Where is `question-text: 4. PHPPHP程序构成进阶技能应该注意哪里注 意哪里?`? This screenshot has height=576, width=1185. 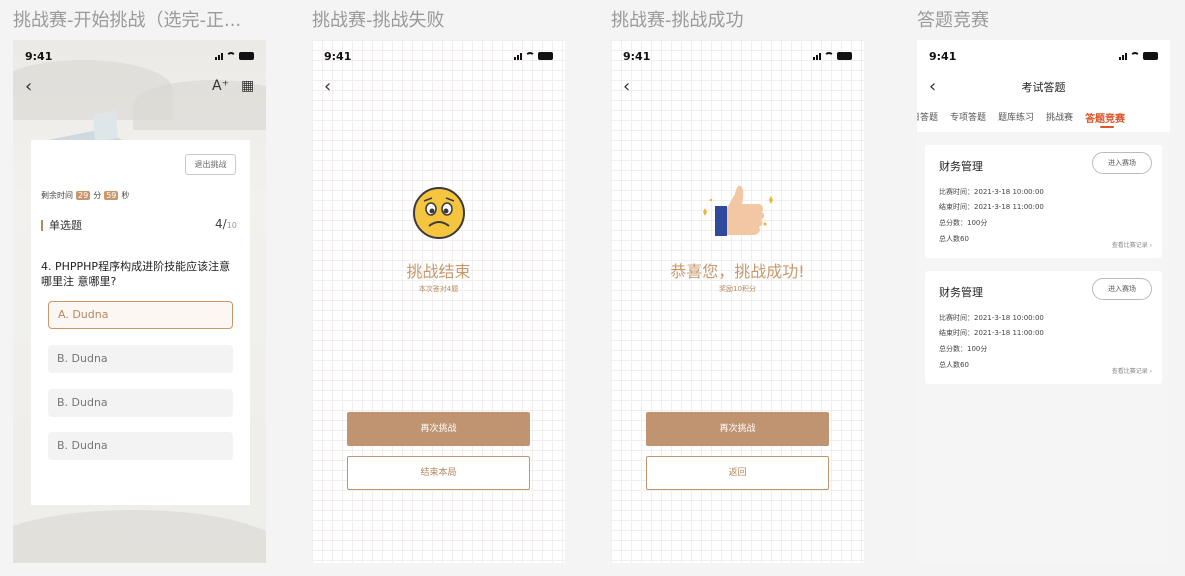 question-text: 4. PHPPHP程序构成进阶技能应该注意哪里注 意哪里? is located at coordinates (136, 274).